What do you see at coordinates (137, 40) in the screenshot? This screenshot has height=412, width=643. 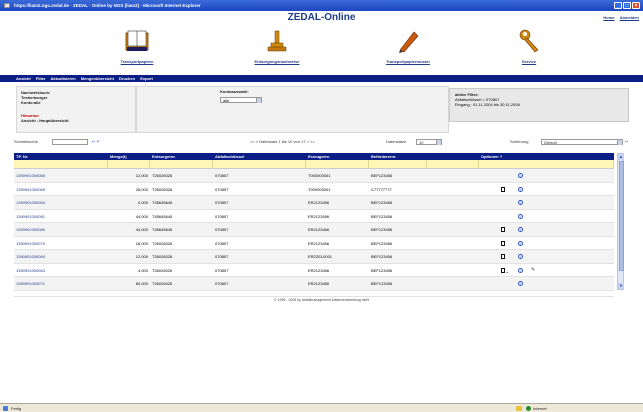 I see `book-icon` at bounding box center [137, 40].